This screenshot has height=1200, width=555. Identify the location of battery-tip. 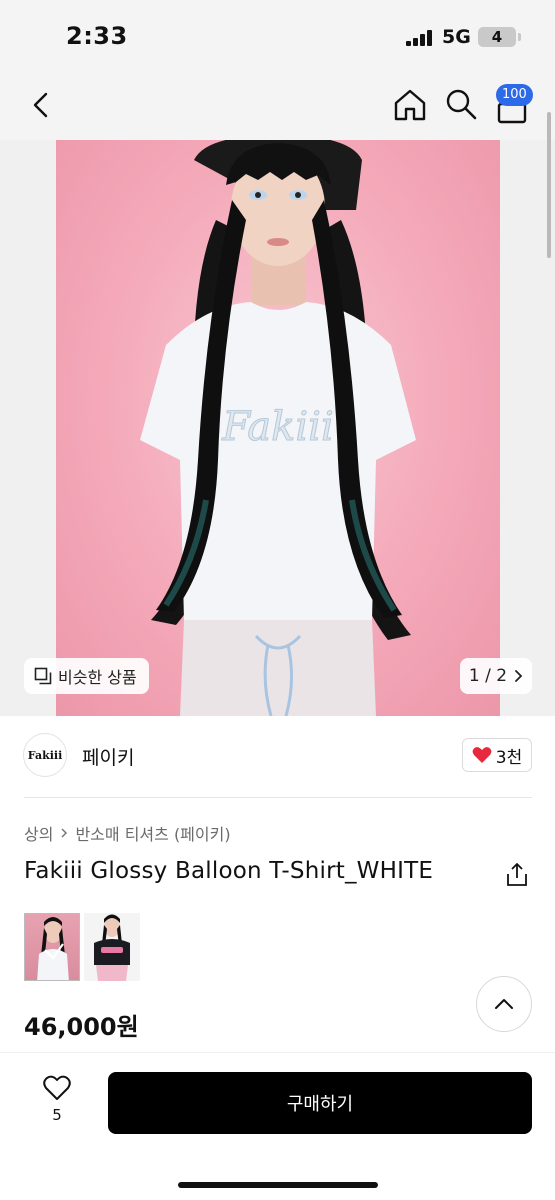
(519, 37).